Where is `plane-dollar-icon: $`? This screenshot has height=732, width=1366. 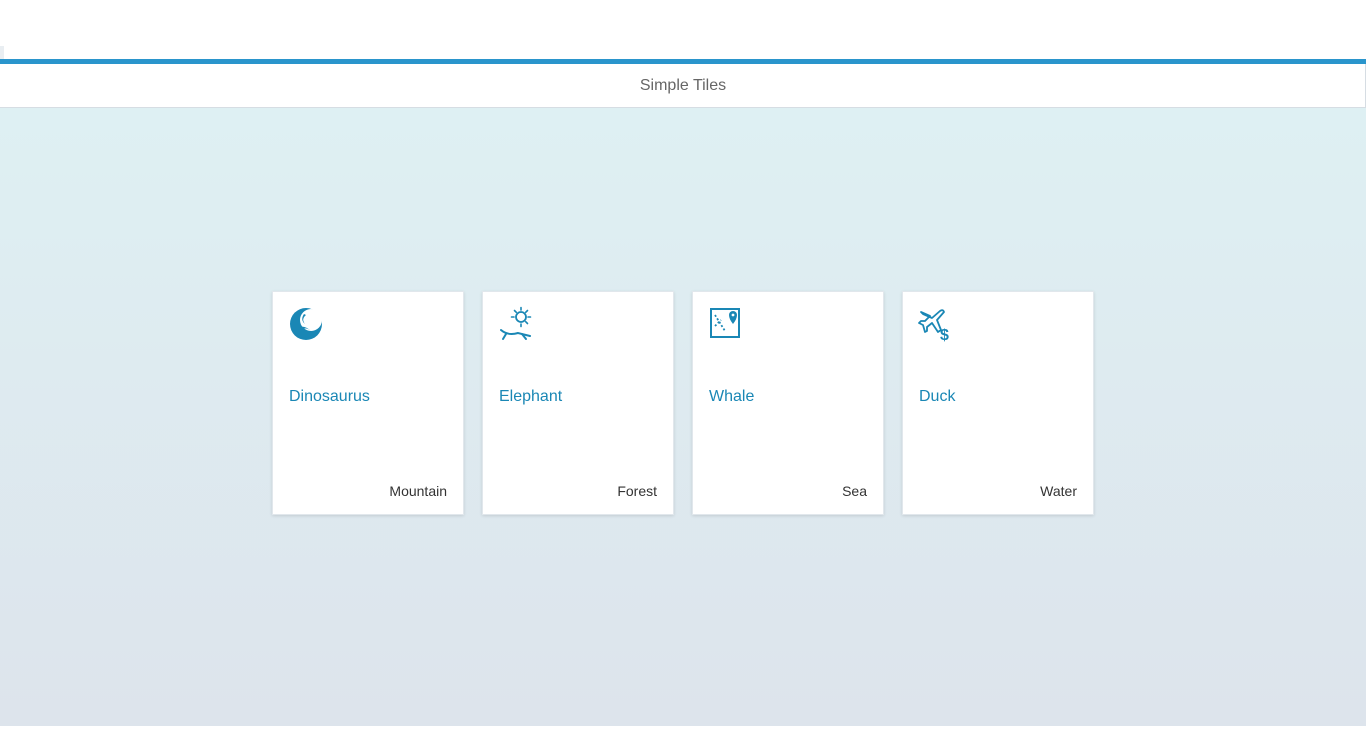
plane-dollar-icon: $ is located at coordinates (936, 324).